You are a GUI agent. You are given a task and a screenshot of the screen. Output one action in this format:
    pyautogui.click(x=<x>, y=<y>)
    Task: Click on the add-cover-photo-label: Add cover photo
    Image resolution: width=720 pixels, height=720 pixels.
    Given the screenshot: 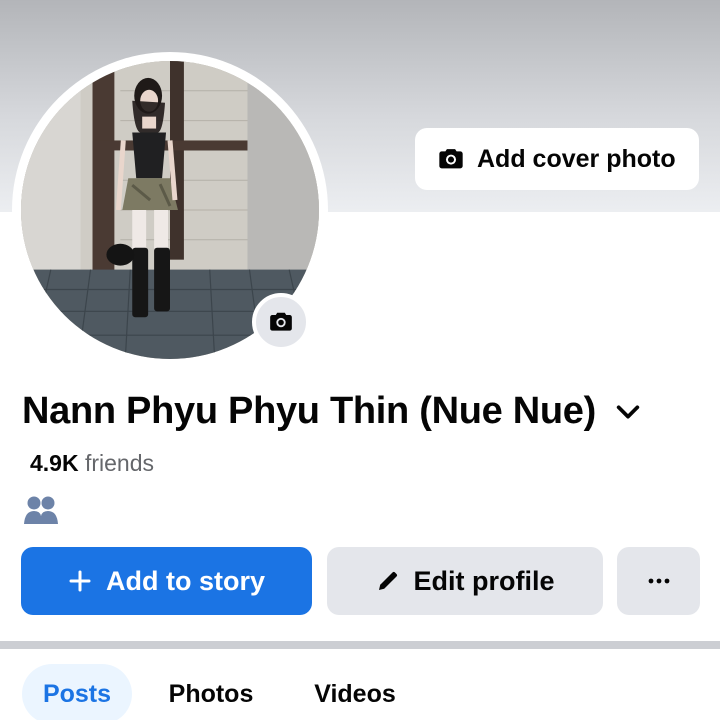 What is the action you would take?
    pyautogui.click(x=576, y=158)
    